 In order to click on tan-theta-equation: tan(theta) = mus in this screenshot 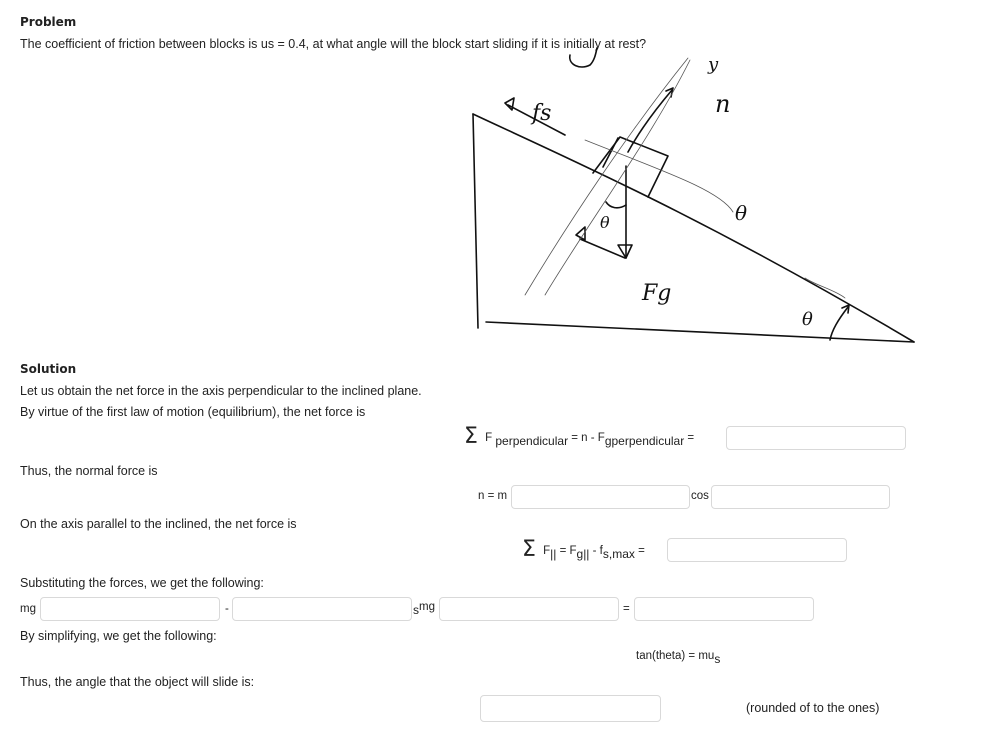, I will do `click(678, 658)`.